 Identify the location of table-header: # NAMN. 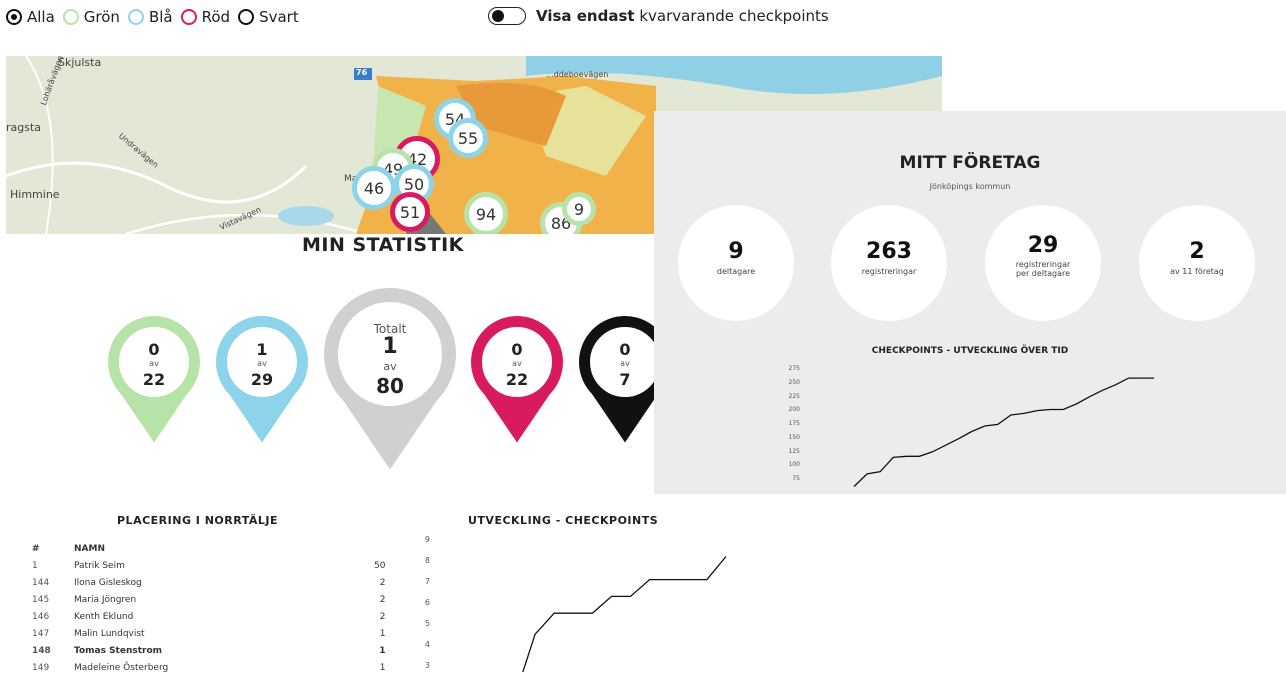
(208, 548).